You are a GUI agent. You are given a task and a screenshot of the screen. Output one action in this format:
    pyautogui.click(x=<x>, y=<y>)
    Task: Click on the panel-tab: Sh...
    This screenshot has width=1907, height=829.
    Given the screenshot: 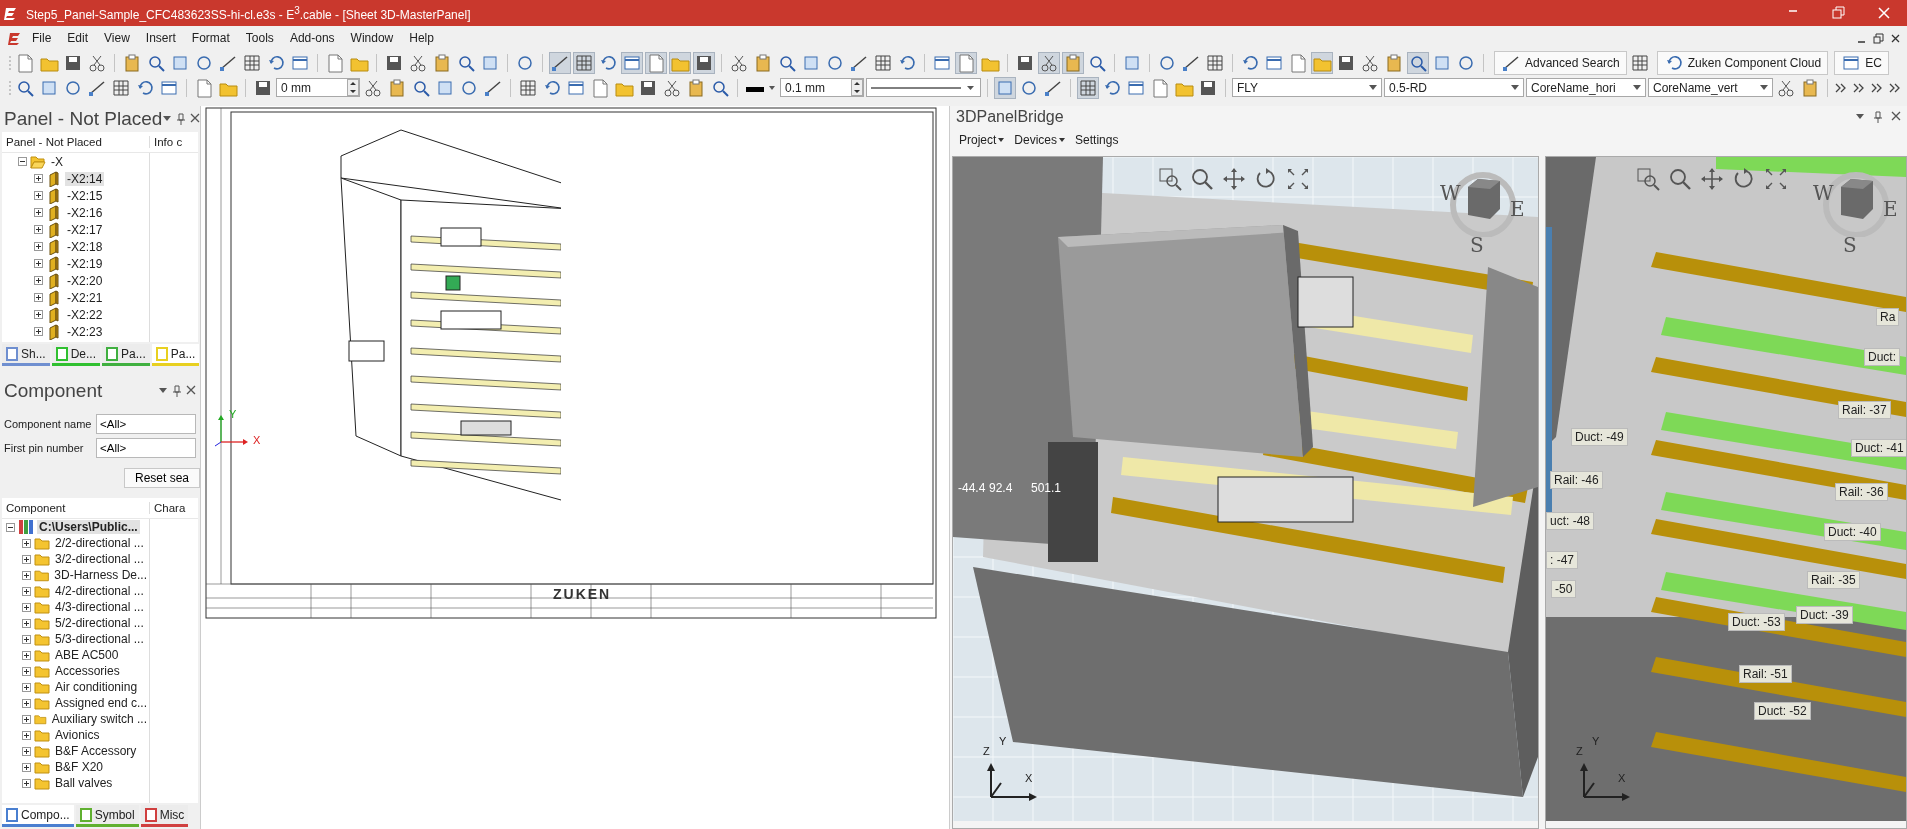 What is the action you would take?
    pyautogui.click(x=26, y=355)
    